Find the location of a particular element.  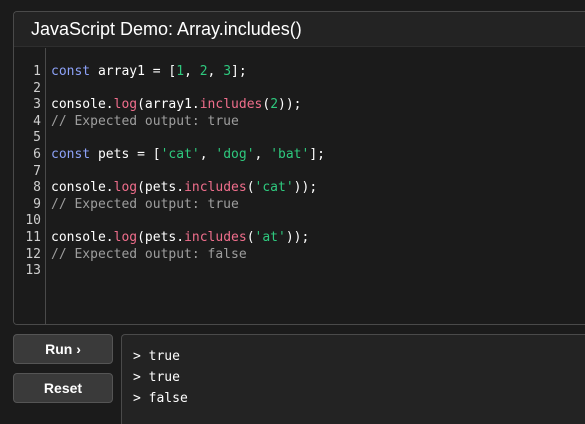

code-line: const pets = ['cat', 'dog', 'bat']; is located at coordinates (318, 155).